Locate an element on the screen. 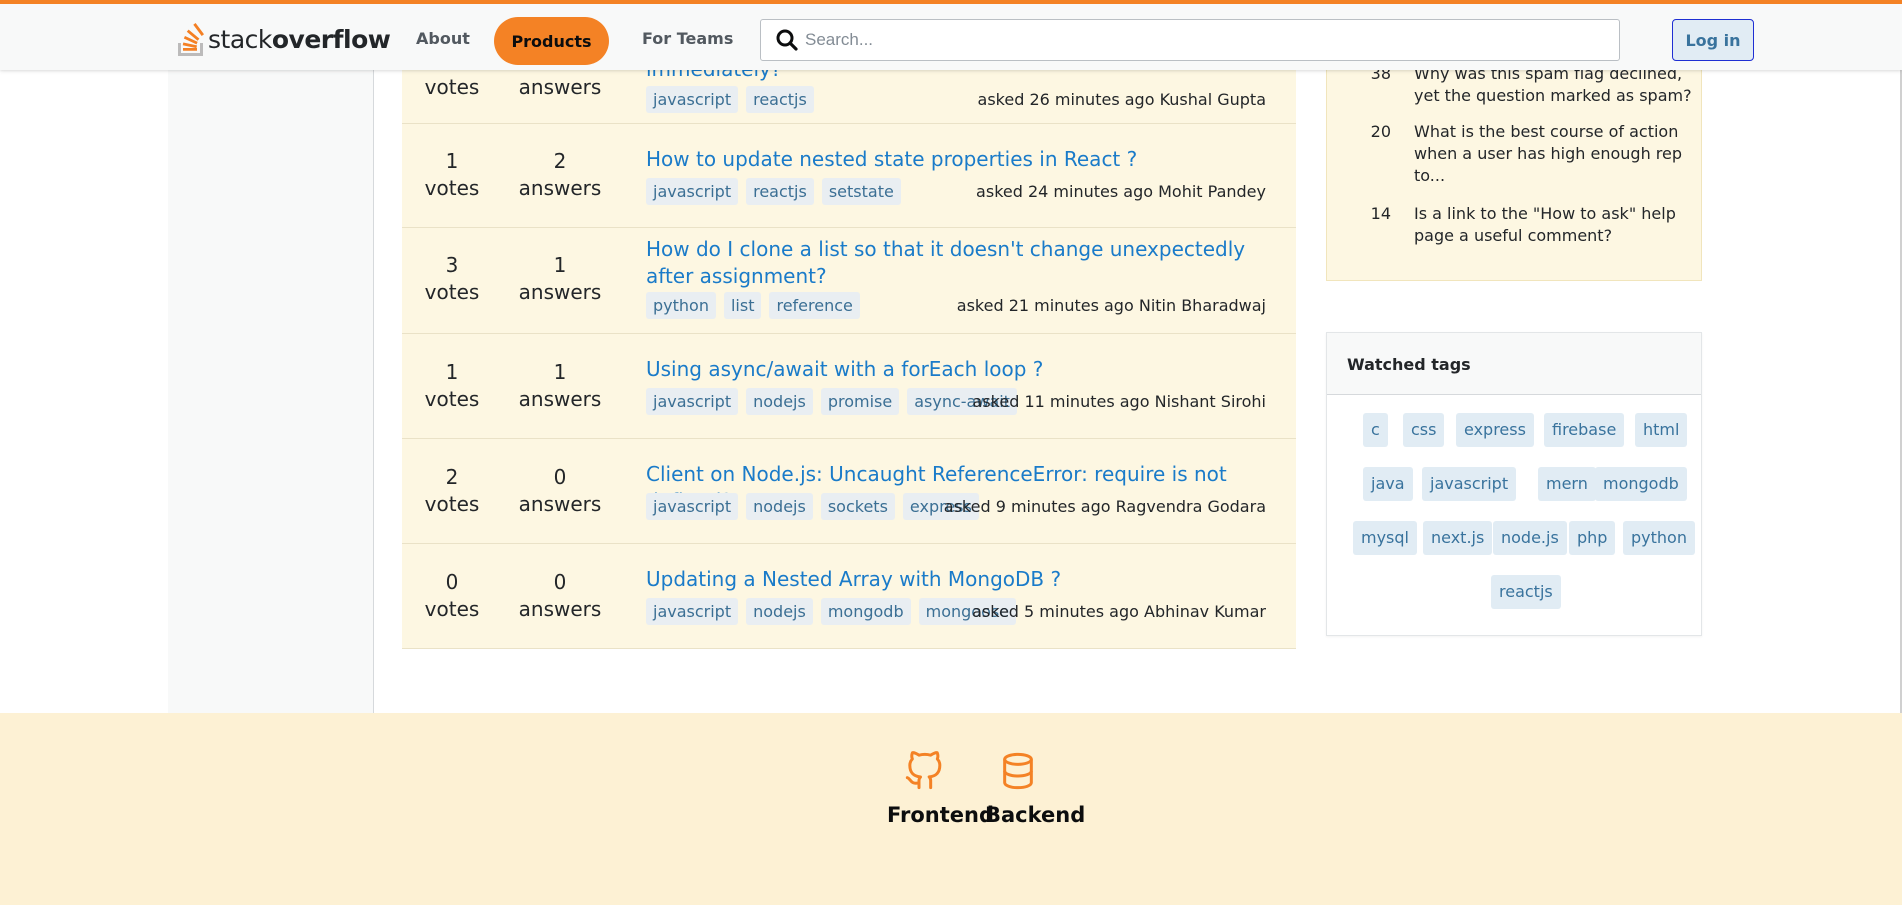 The height and width of the screenshot is (905, 1902). tag: python is located at coordinates (681, 305).